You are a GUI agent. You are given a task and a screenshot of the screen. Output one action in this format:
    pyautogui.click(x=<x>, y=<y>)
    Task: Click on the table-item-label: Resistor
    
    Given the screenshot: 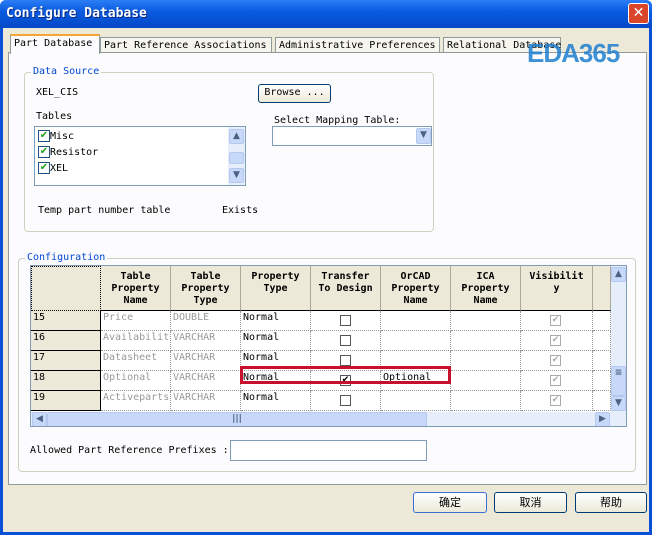 What is the action you would take?
    pyautogui.click(x=74, y=152)
    